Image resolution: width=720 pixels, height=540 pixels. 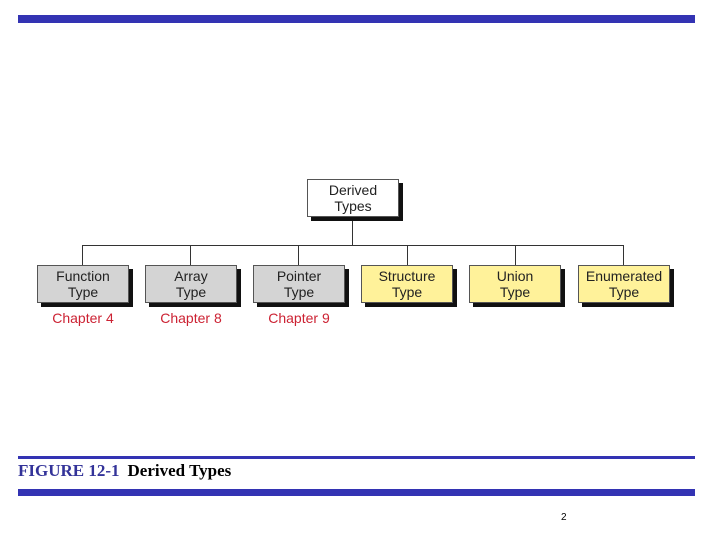 I want to click on node-pointer-type: Pointer Type, so click(x=299, y=284).